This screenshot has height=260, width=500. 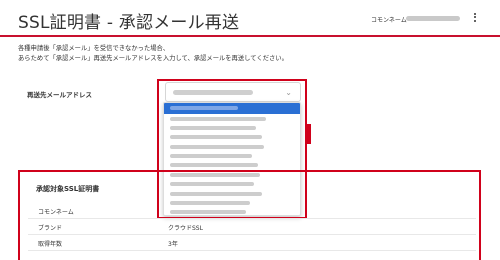 What do you see at coordinates (252, 211) in the screenshot?
I see `certificate-row-common-name: コモンネーム` at bounding box center [252, 211].